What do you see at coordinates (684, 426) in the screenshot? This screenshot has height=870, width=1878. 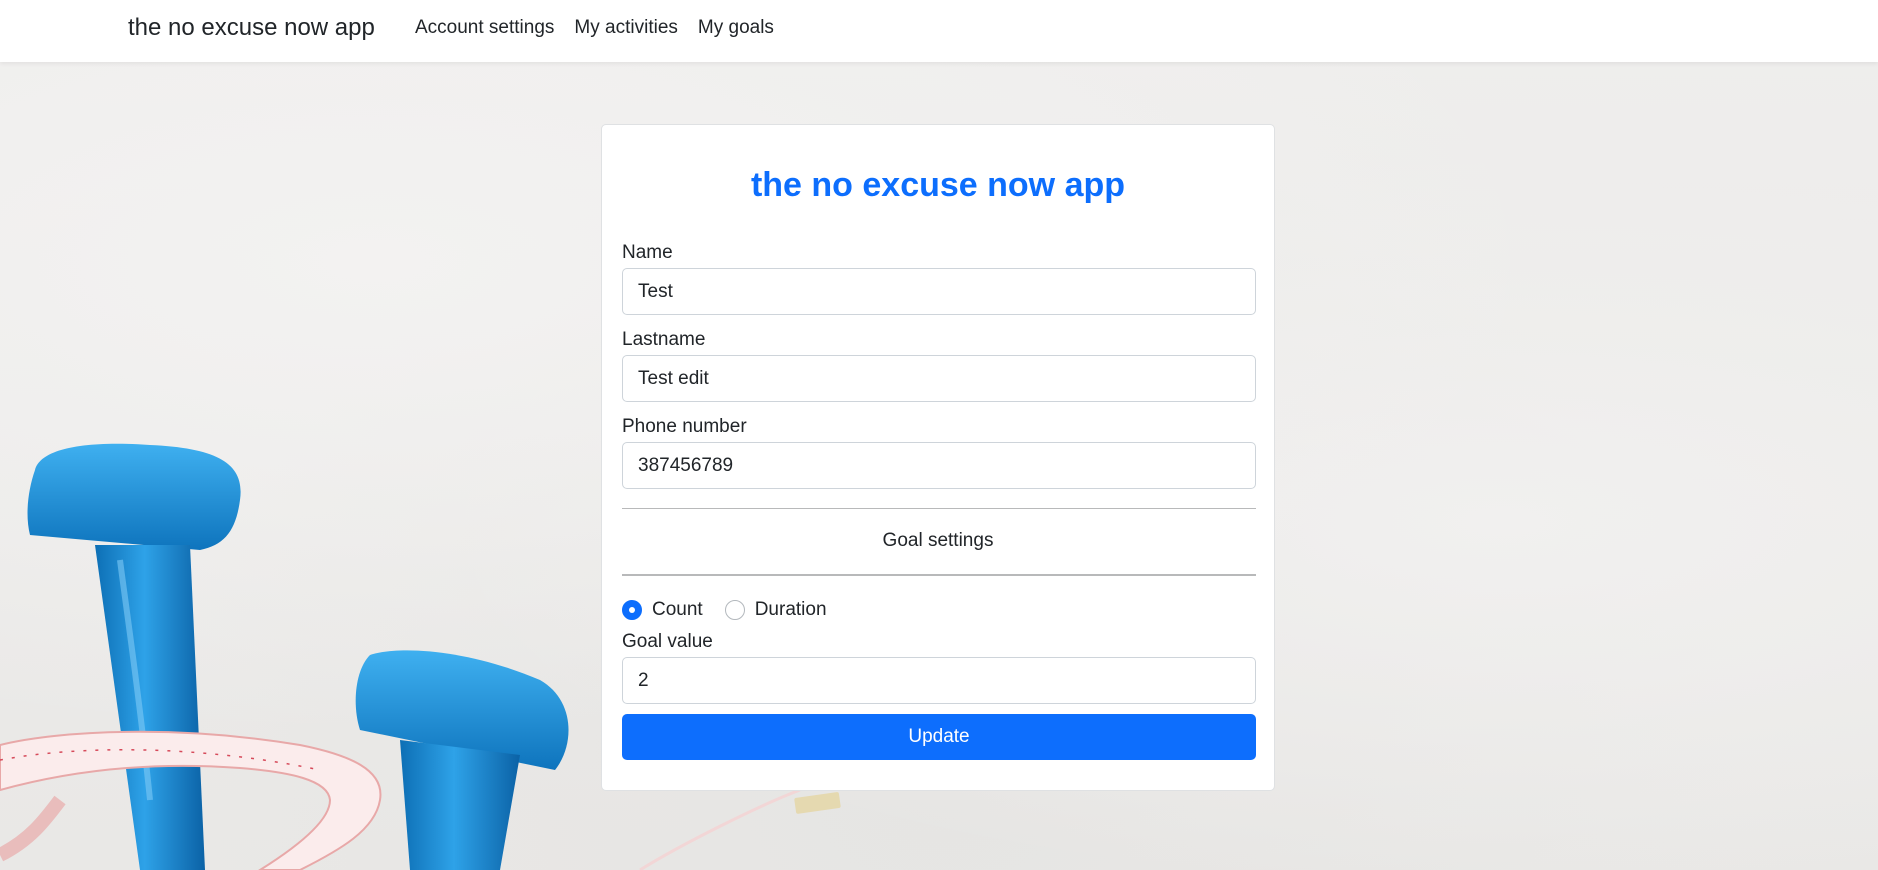 I see `phone-label: Phone number` at bounding box center [684, 426].